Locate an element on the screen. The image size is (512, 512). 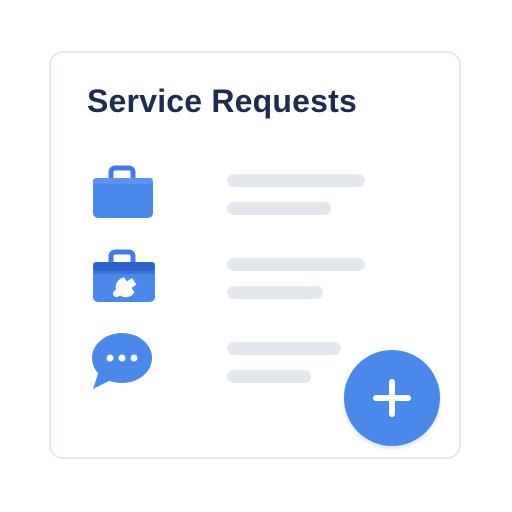
briefcase-icon is located at coordinates (122, 192).